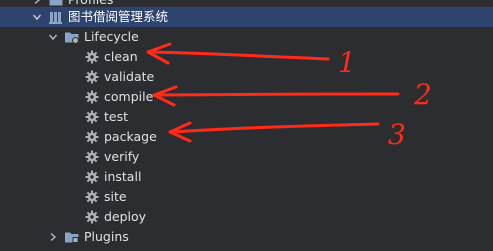  Describe the element at coordinates (246, 57) in the screenshot. I see `goal-clean: clean` at that location.